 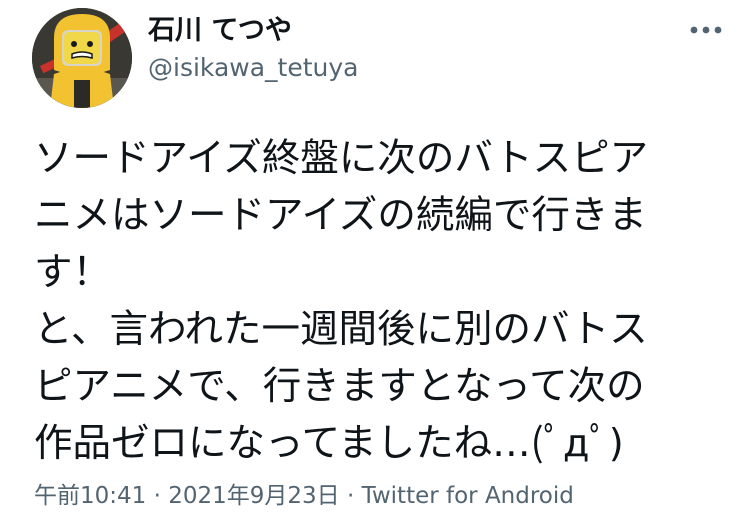 What do you see at coordinates (253, 496) in the screenshot?
I see `tweet-date: 2021年9月23日` at bounding box center [253, 496].